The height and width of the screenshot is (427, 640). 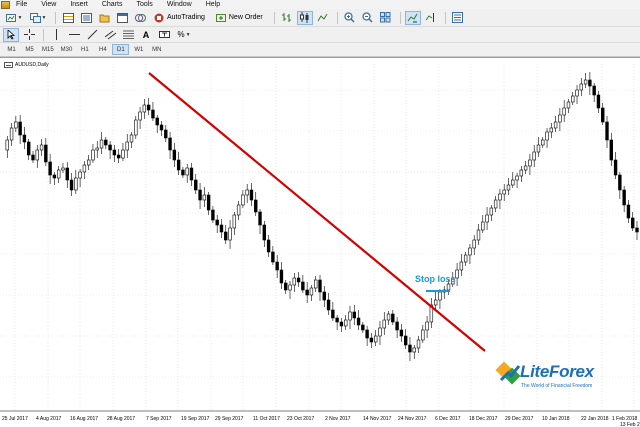 What do you see at coordinates (377, 419) in the screenshot?
I see `date-tick-label: 14 Nov 2017` at bounding box center [377, 419].